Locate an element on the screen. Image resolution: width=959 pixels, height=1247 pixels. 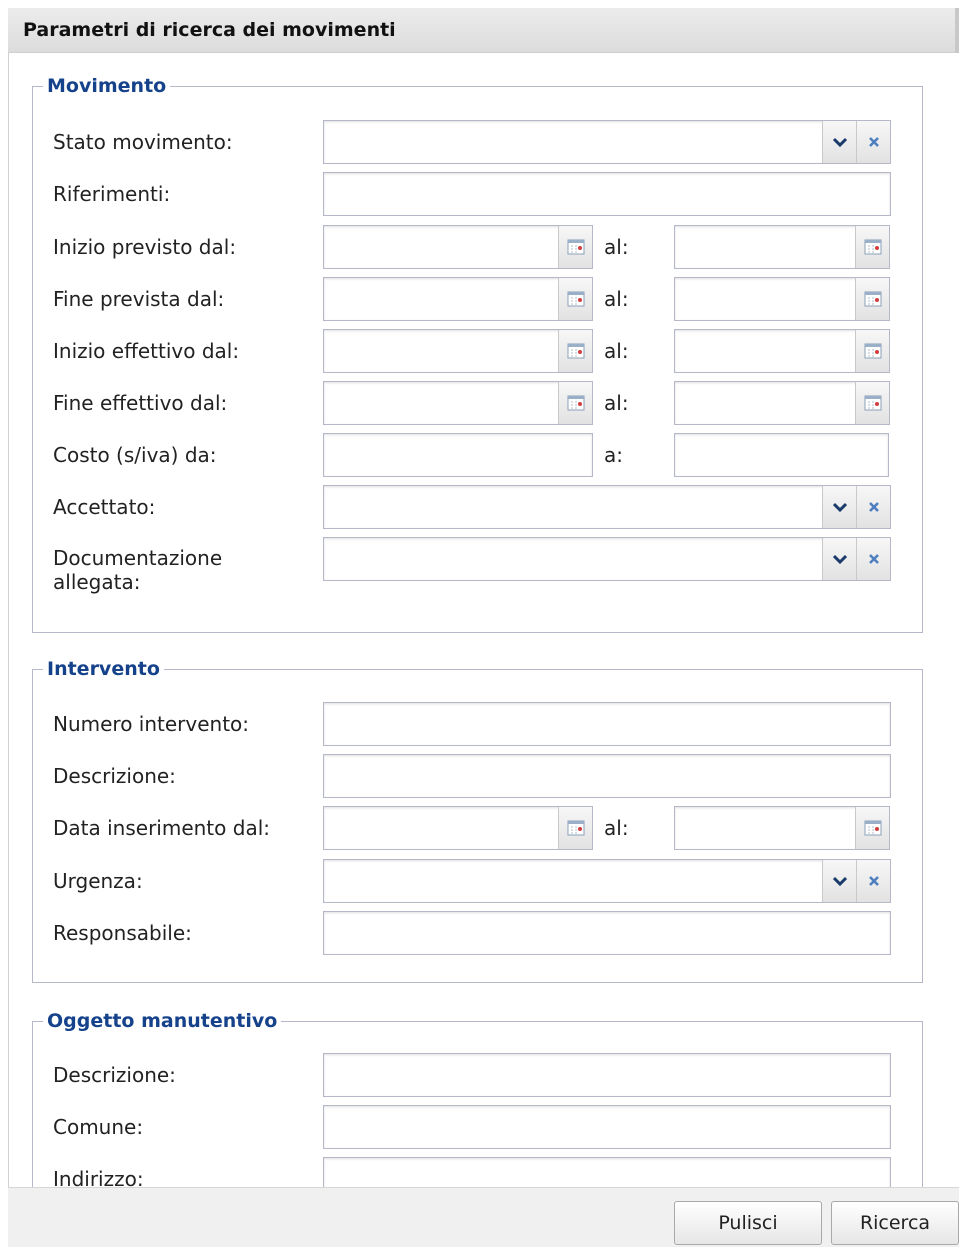
urgenza-dropdown-trigger is located at coordinates (839, 881).